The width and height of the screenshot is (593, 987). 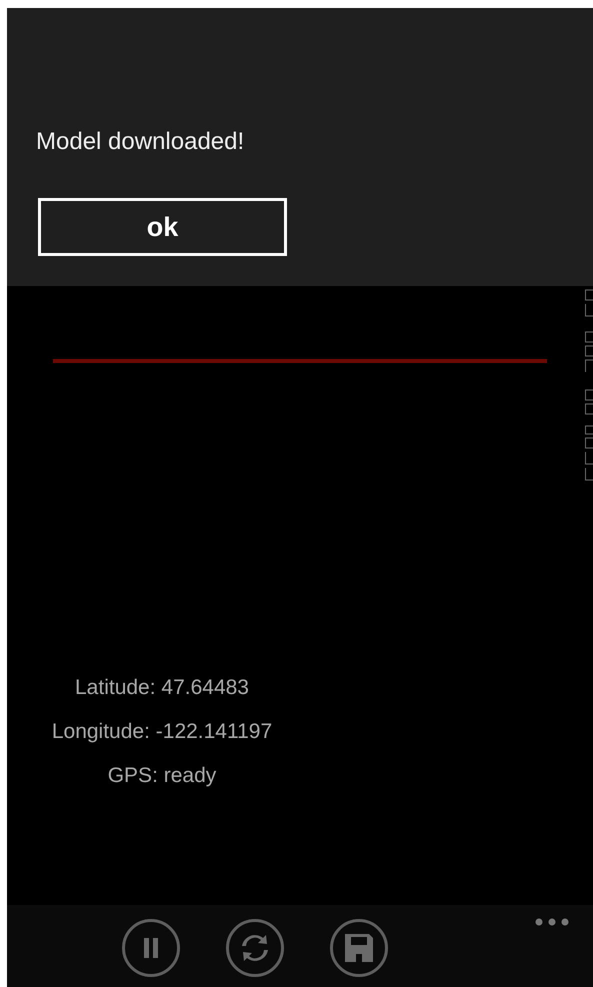 I want to click on floppy-icon, so click(x=359, y=948).